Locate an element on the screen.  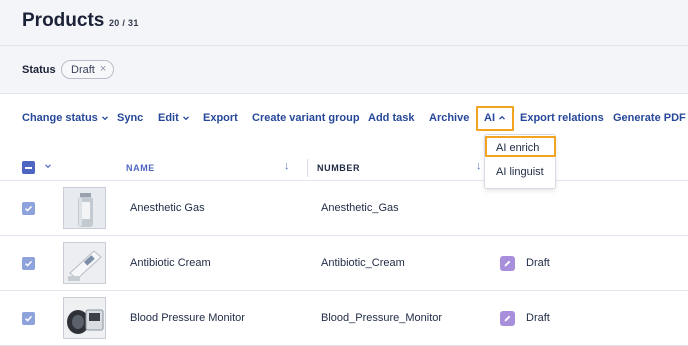
ai-enrich-highlight is located at coordinates (520, 146).